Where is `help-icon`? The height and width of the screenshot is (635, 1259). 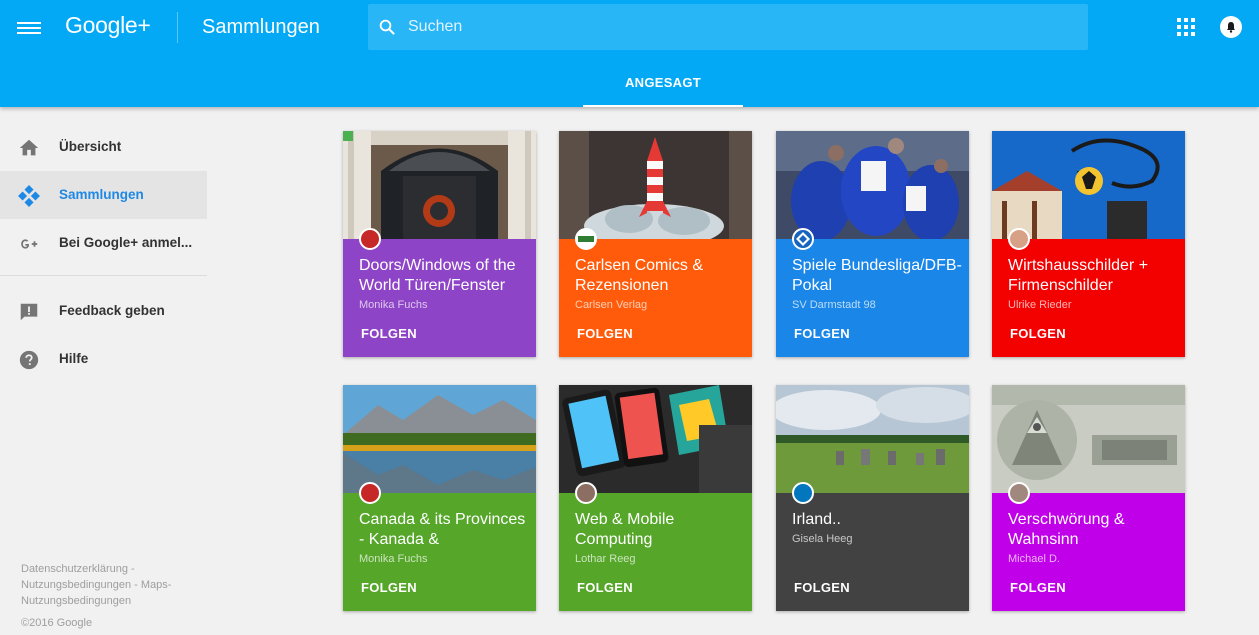
help-icon is located at coordinates (29, 360).